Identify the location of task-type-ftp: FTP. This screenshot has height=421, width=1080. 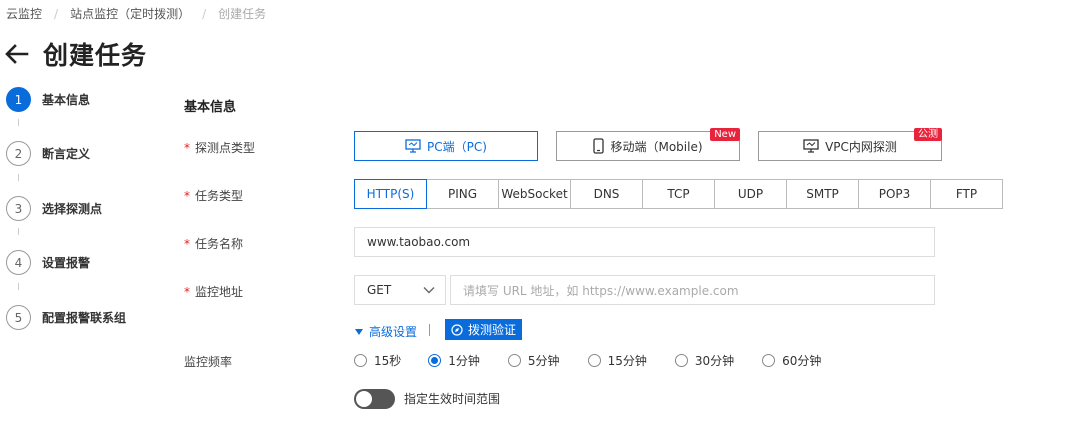
(966, 194).